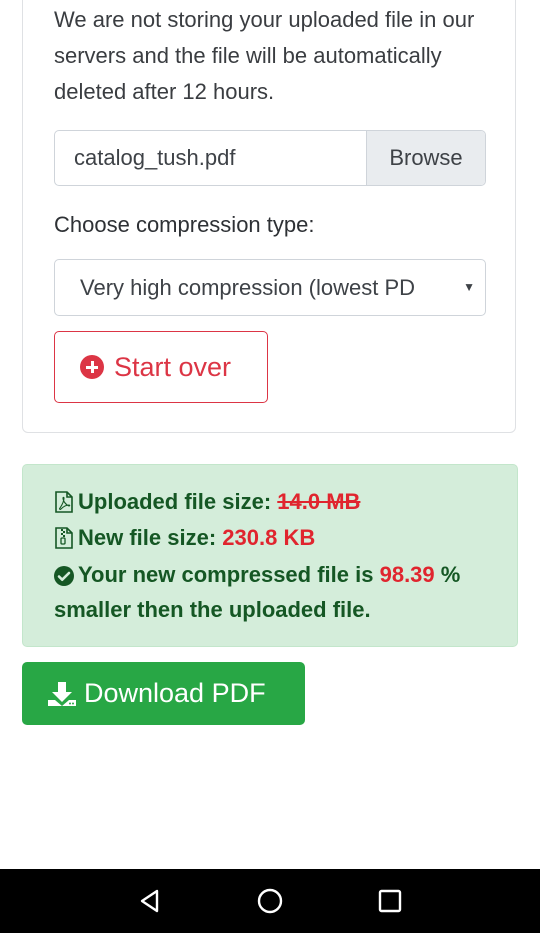  I want to click on new-size-label: New file size:, so click(147, 537).